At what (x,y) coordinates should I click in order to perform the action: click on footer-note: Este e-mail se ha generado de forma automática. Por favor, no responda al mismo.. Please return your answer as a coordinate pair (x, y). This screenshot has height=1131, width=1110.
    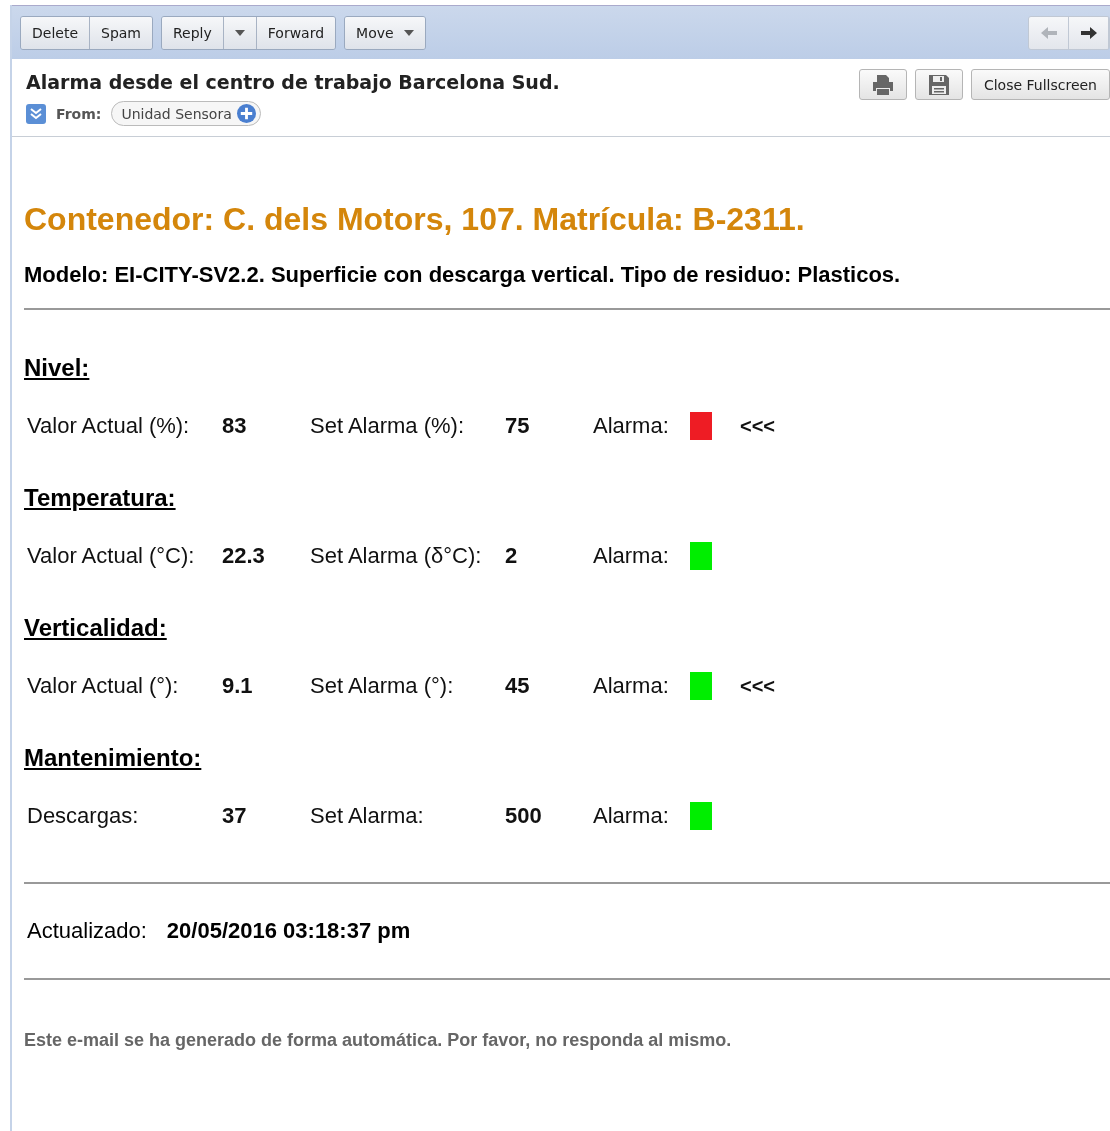
    Looking at the image, I should click on (378, 1040).